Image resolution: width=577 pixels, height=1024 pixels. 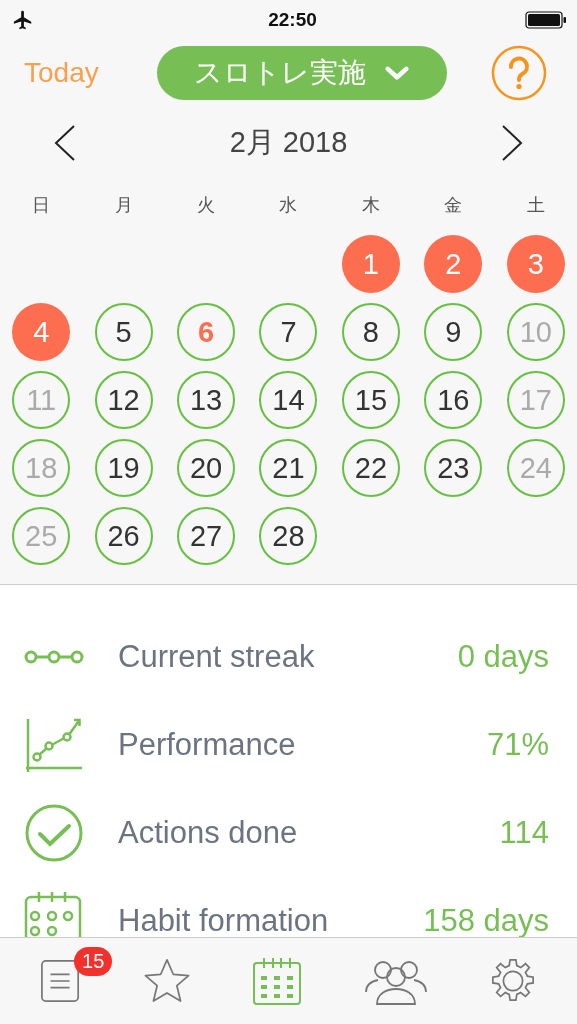 What do you see at coordinates (123, 205) in the screenshot?
I see `weekday-label: 月` at bounding box center [123, 205].